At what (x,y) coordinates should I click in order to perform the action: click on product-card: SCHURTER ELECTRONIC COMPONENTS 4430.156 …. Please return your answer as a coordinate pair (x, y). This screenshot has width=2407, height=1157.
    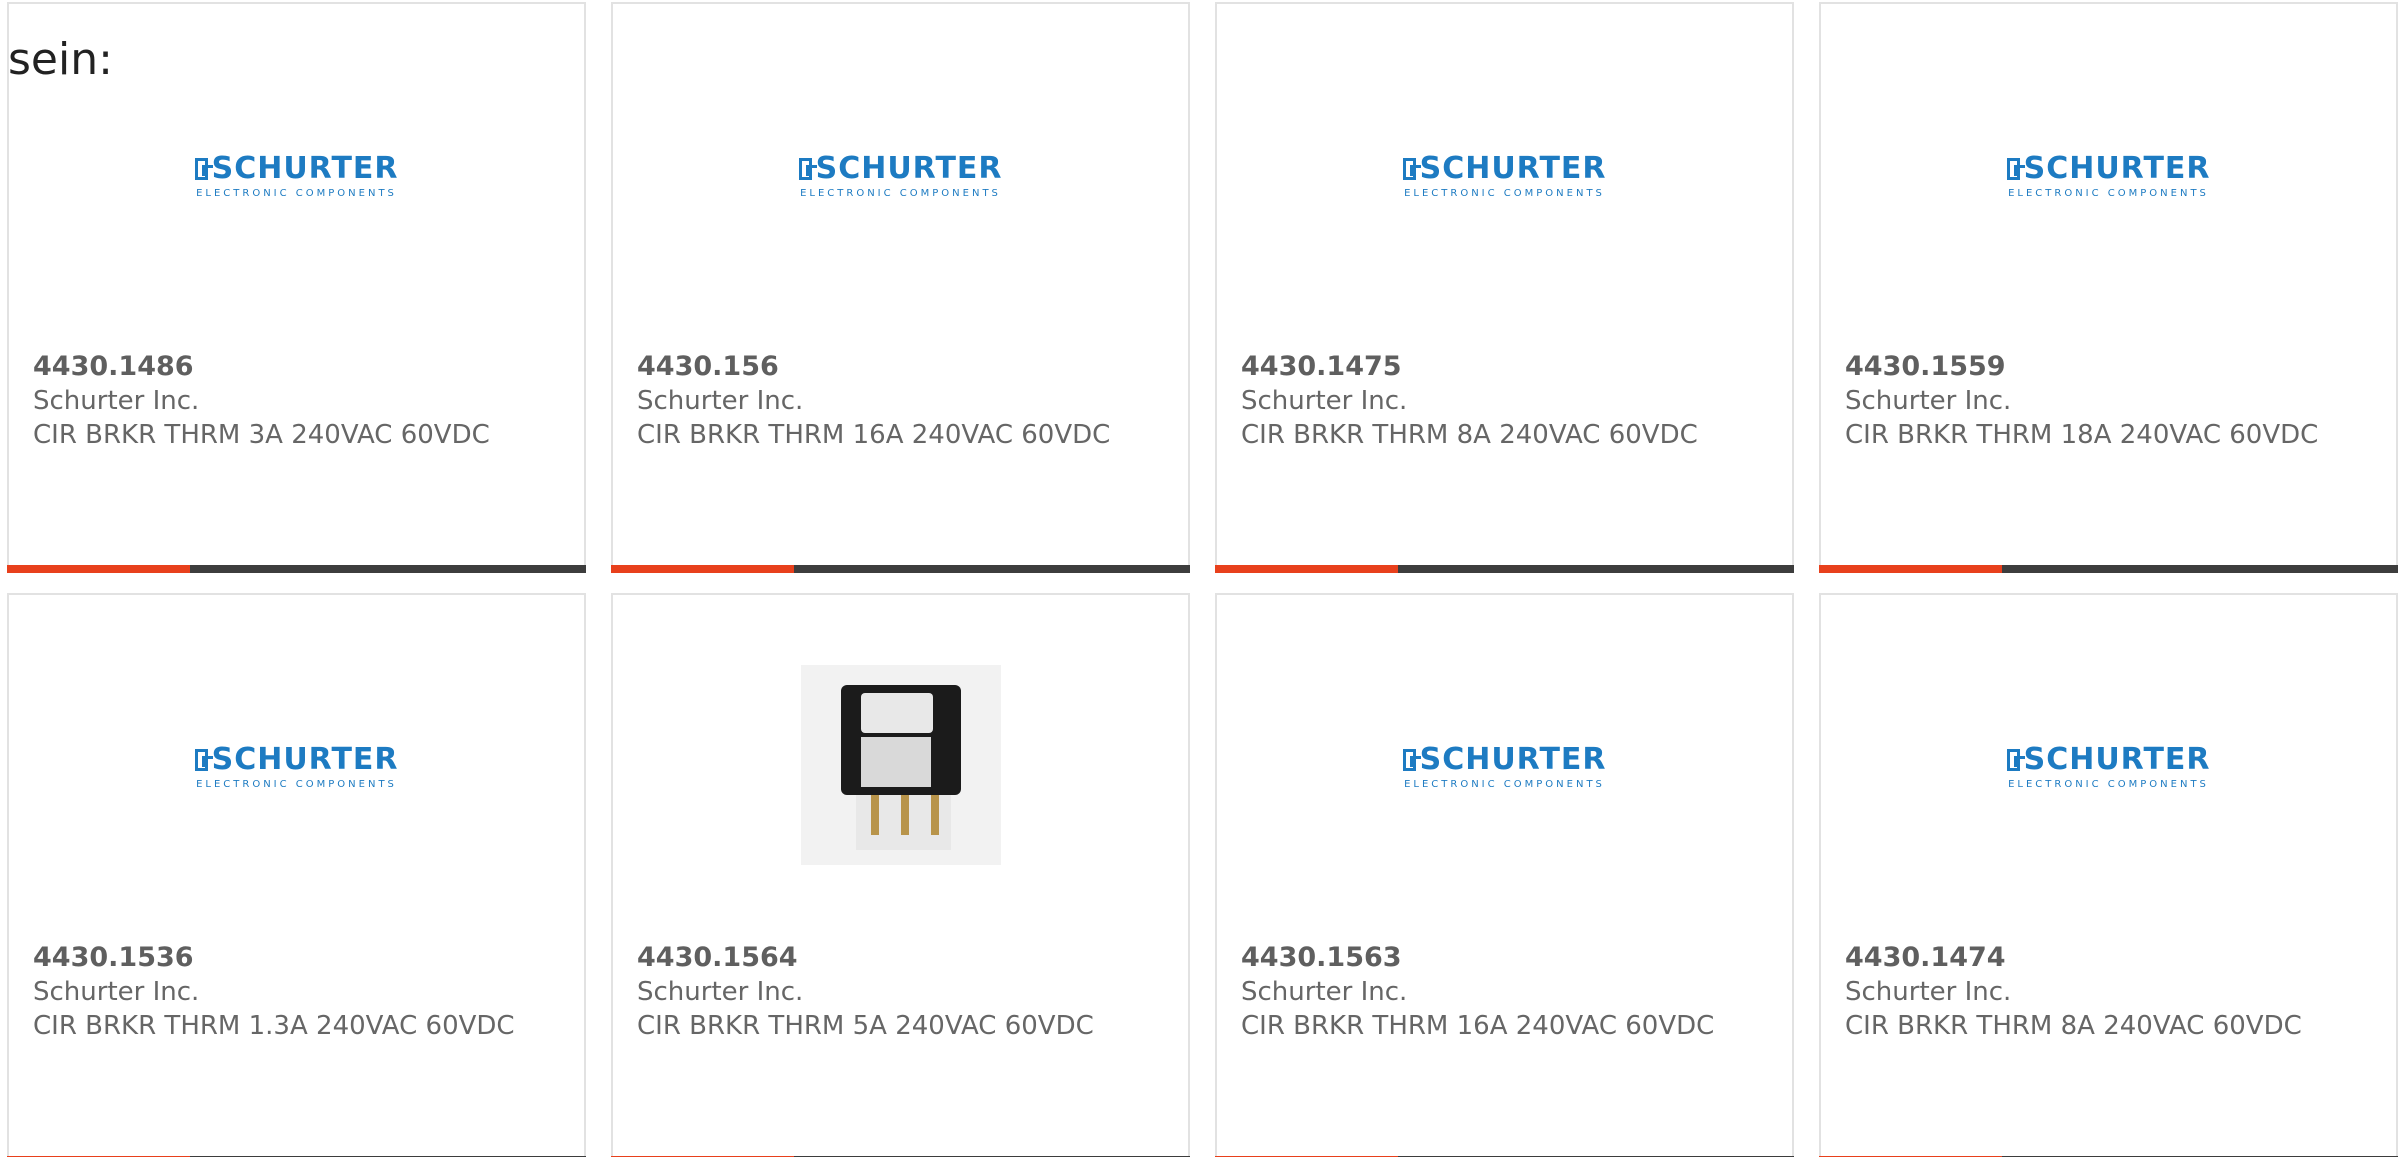
    Looking at the image, I should click on (900, 287).